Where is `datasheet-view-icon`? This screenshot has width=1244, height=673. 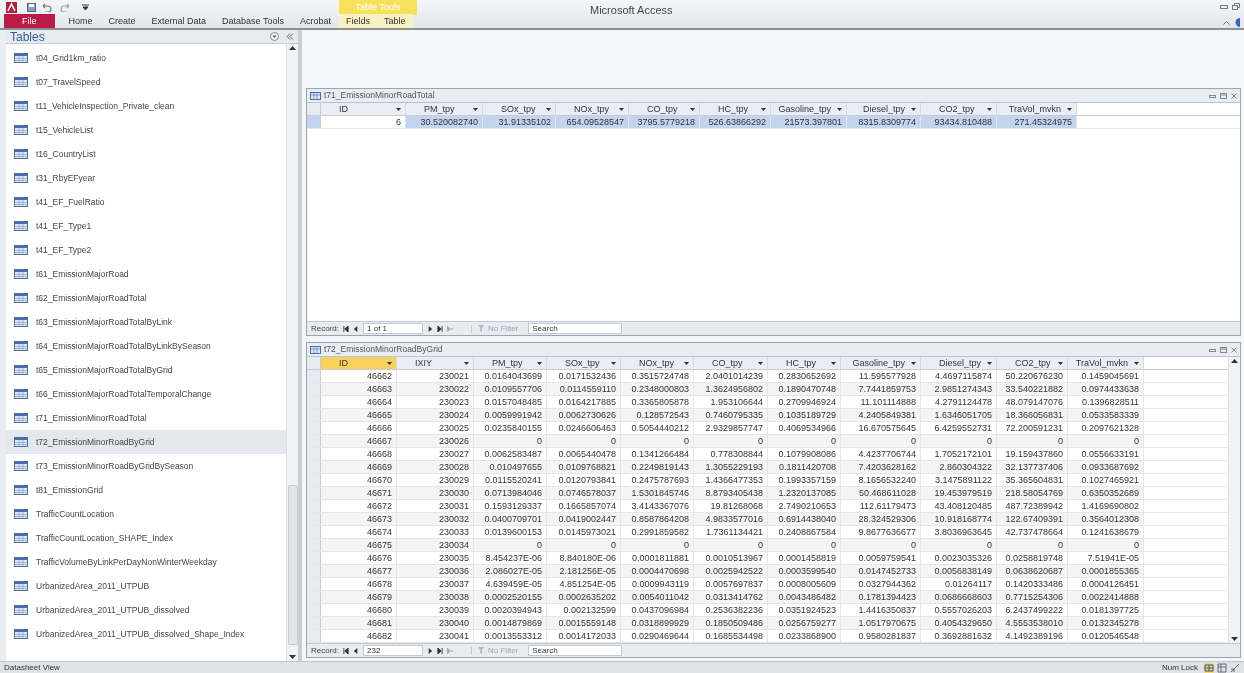
datasheet-view-icon is located at coordinates (1209, 667).